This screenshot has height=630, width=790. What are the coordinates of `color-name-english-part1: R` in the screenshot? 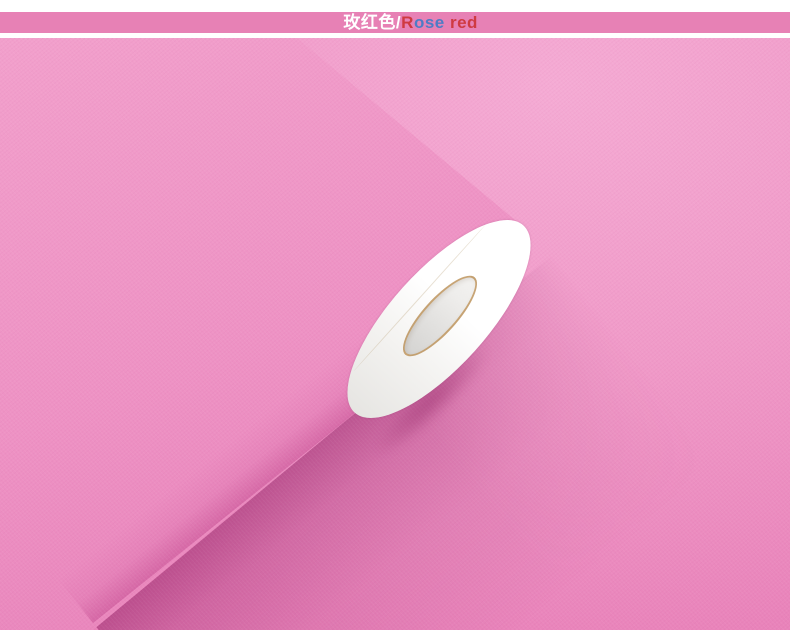 It's located at (407, 22).